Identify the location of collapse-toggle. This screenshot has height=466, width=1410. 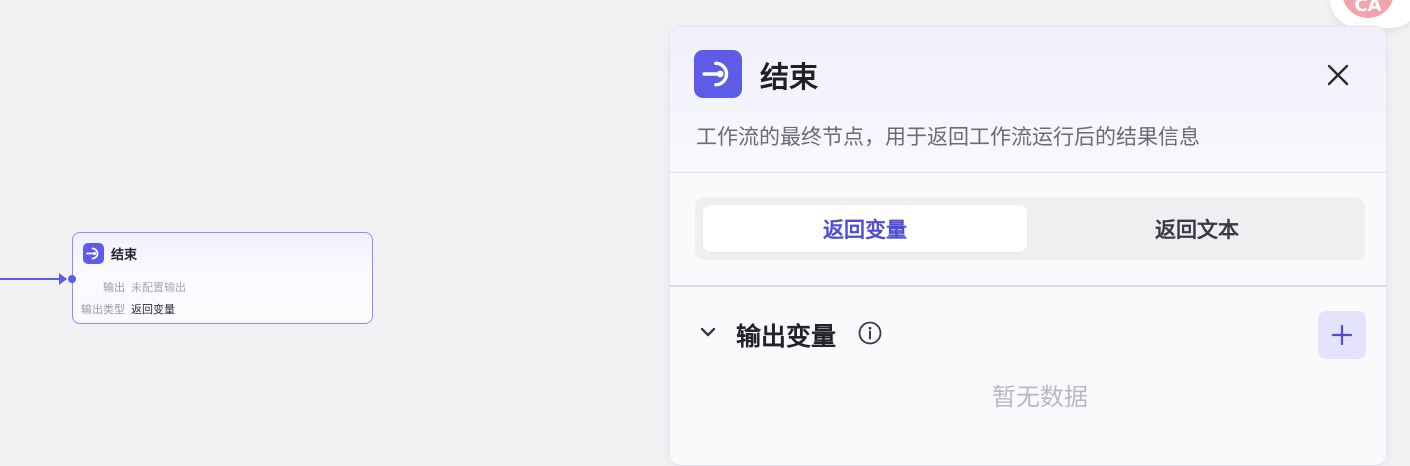
(708, 332).